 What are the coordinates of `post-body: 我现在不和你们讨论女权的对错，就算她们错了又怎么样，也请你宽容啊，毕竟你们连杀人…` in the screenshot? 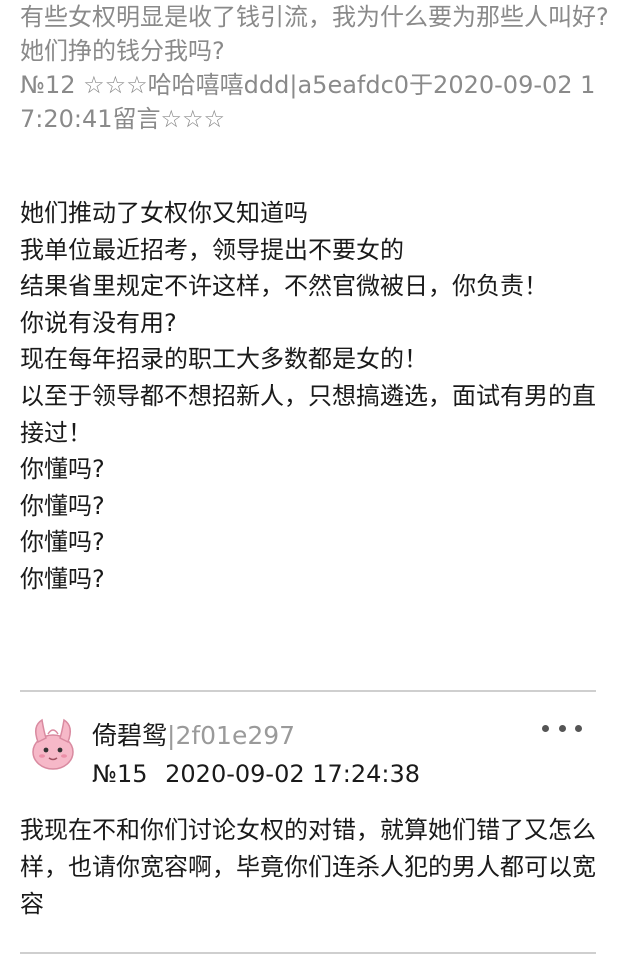 It's located at (308, 867).